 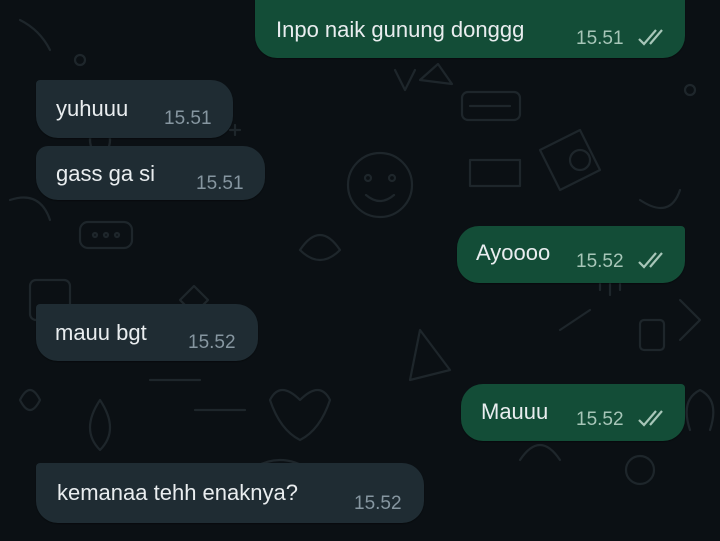 I want to click on outgoing-message: Inpo naik gunung donggg 15.51, so click(x=470, y=29).